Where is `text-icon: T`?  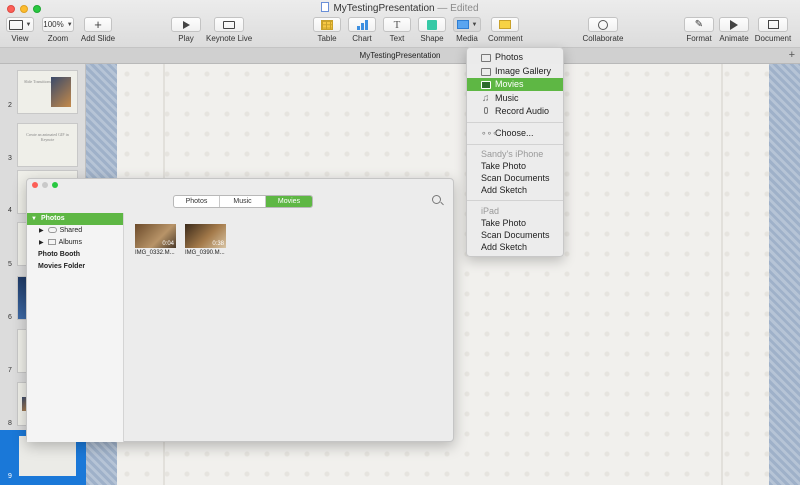 text-icon: T is located at coordinates (397, 24).